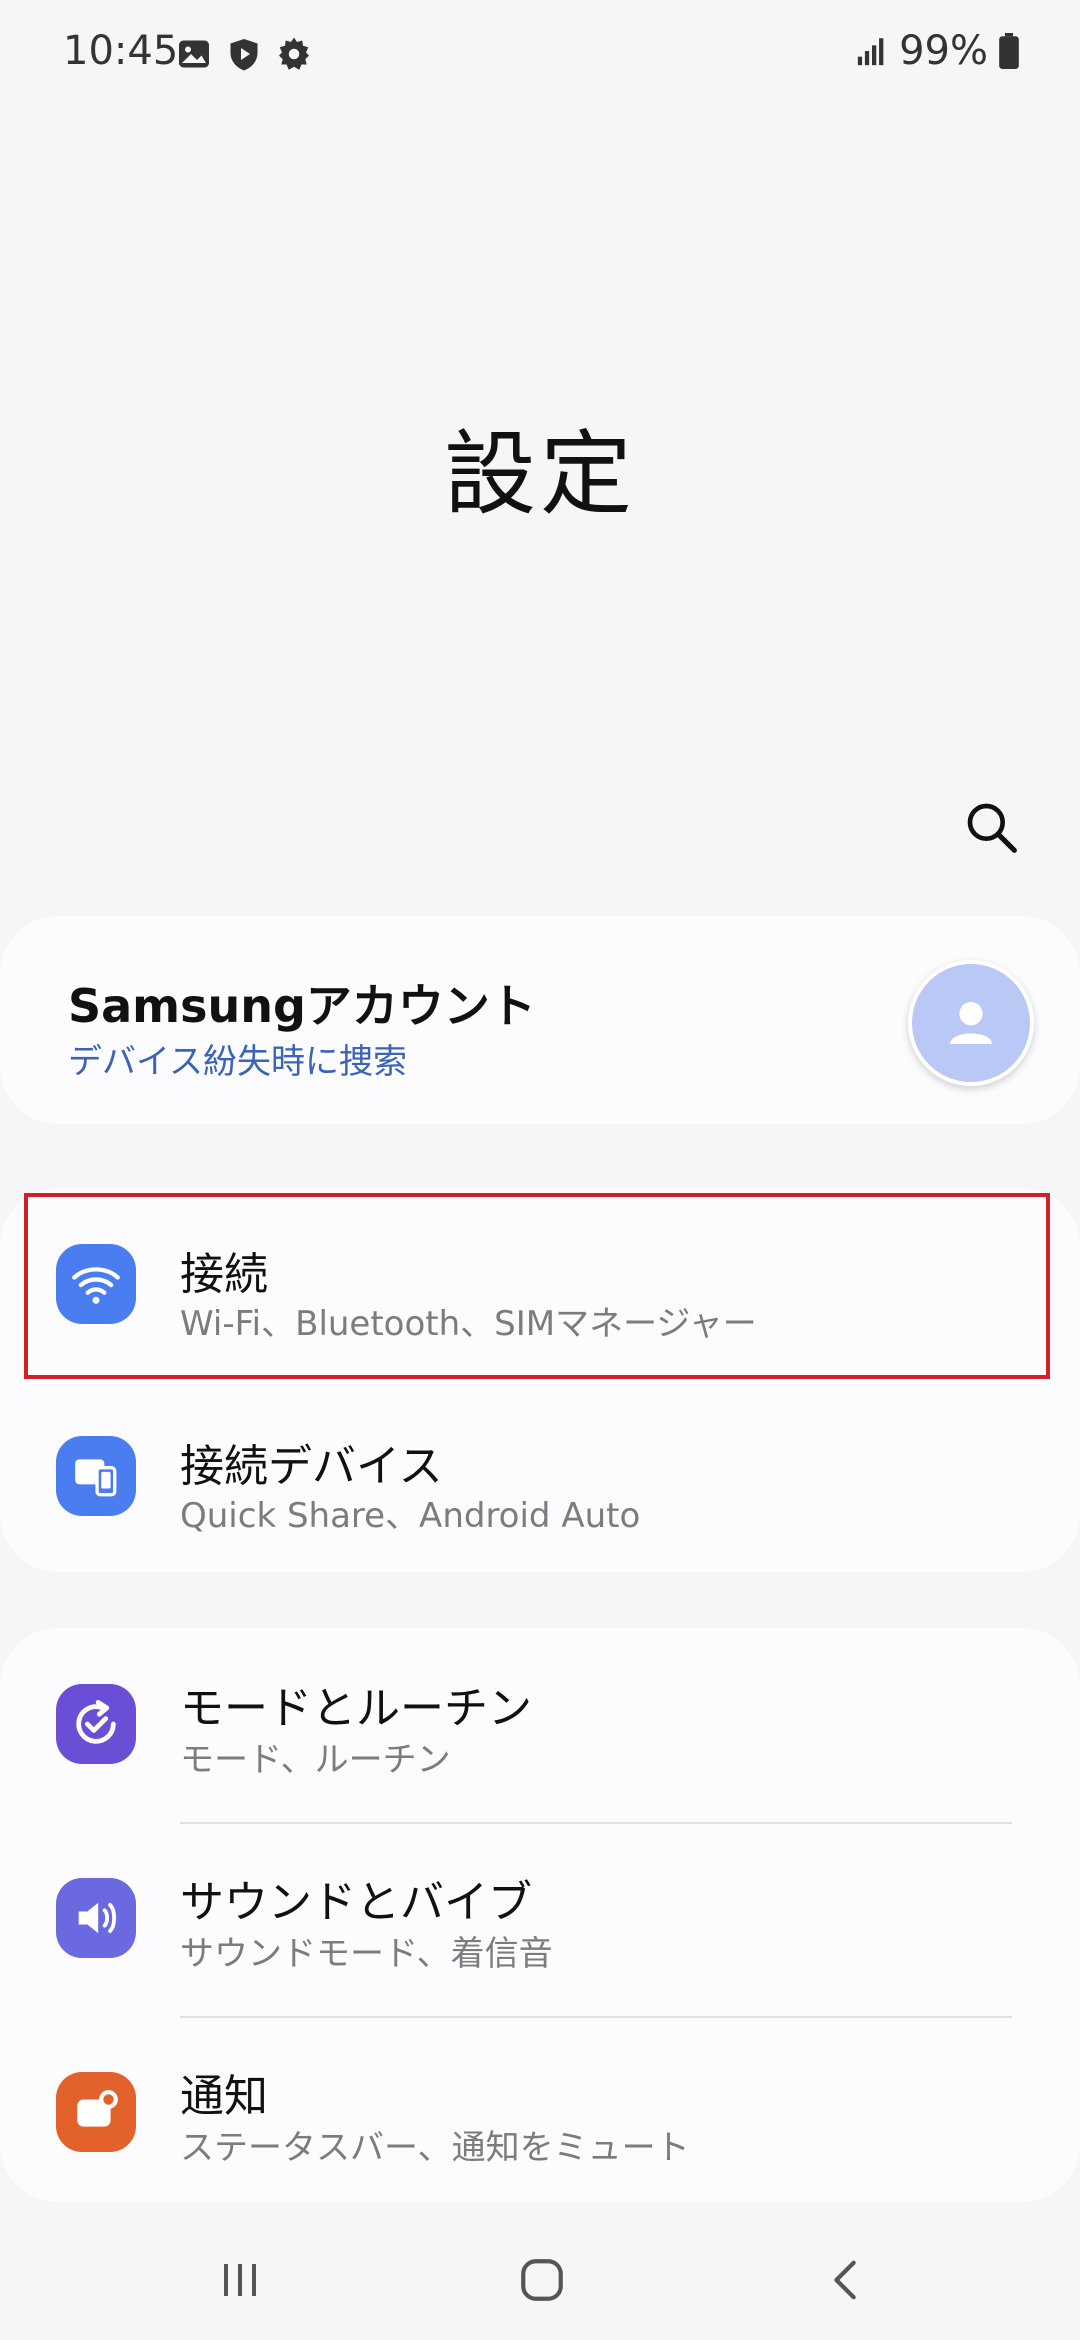 The height and width of the screenshot is (2340, 1080). I want to click on gallery-icon, so click(194, 54).